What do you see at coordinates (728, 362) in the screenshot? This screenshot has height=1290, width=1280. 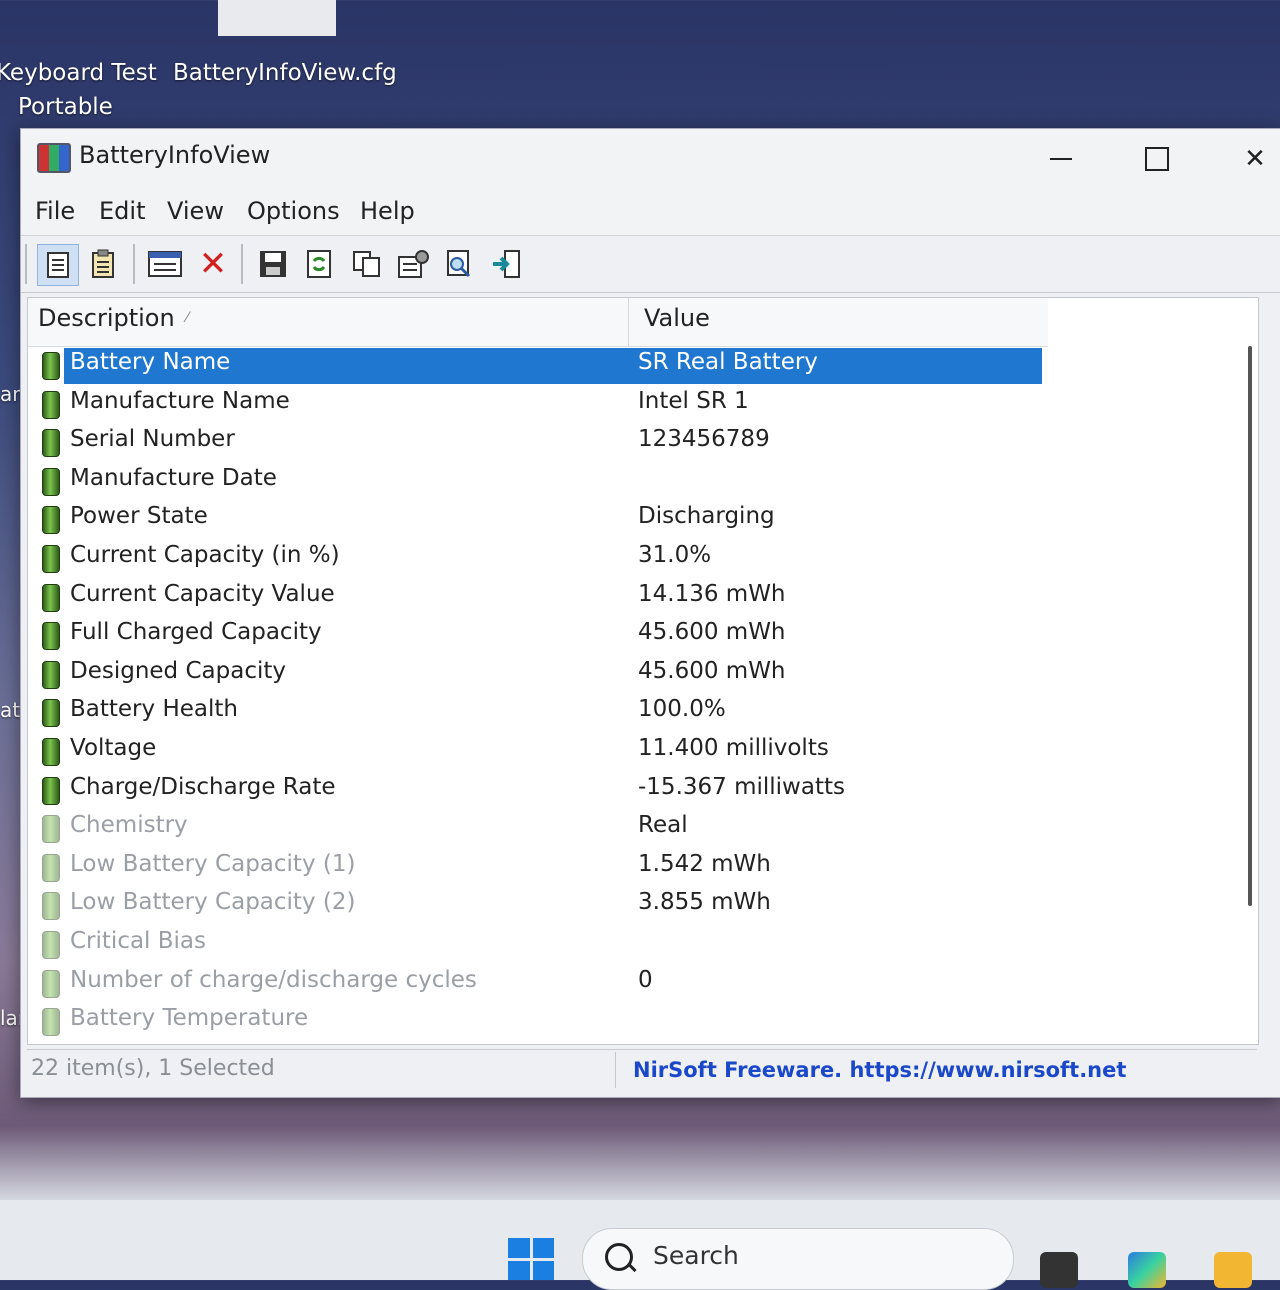 I see `row-value: SR Real Battery` at bounding box center [728, 362].